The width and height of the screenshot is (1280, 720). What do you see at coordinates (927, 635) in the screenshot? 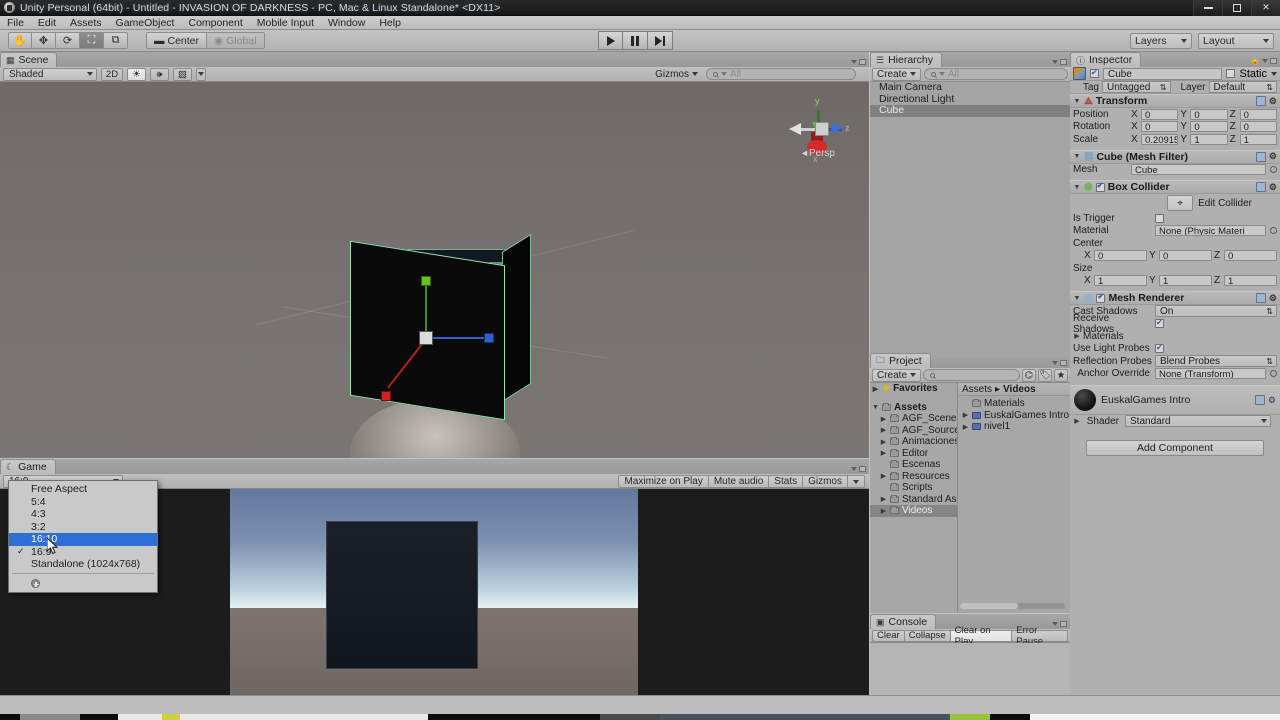
I see `console-collapse-button: Collapse` at bounding box center [927, 635].